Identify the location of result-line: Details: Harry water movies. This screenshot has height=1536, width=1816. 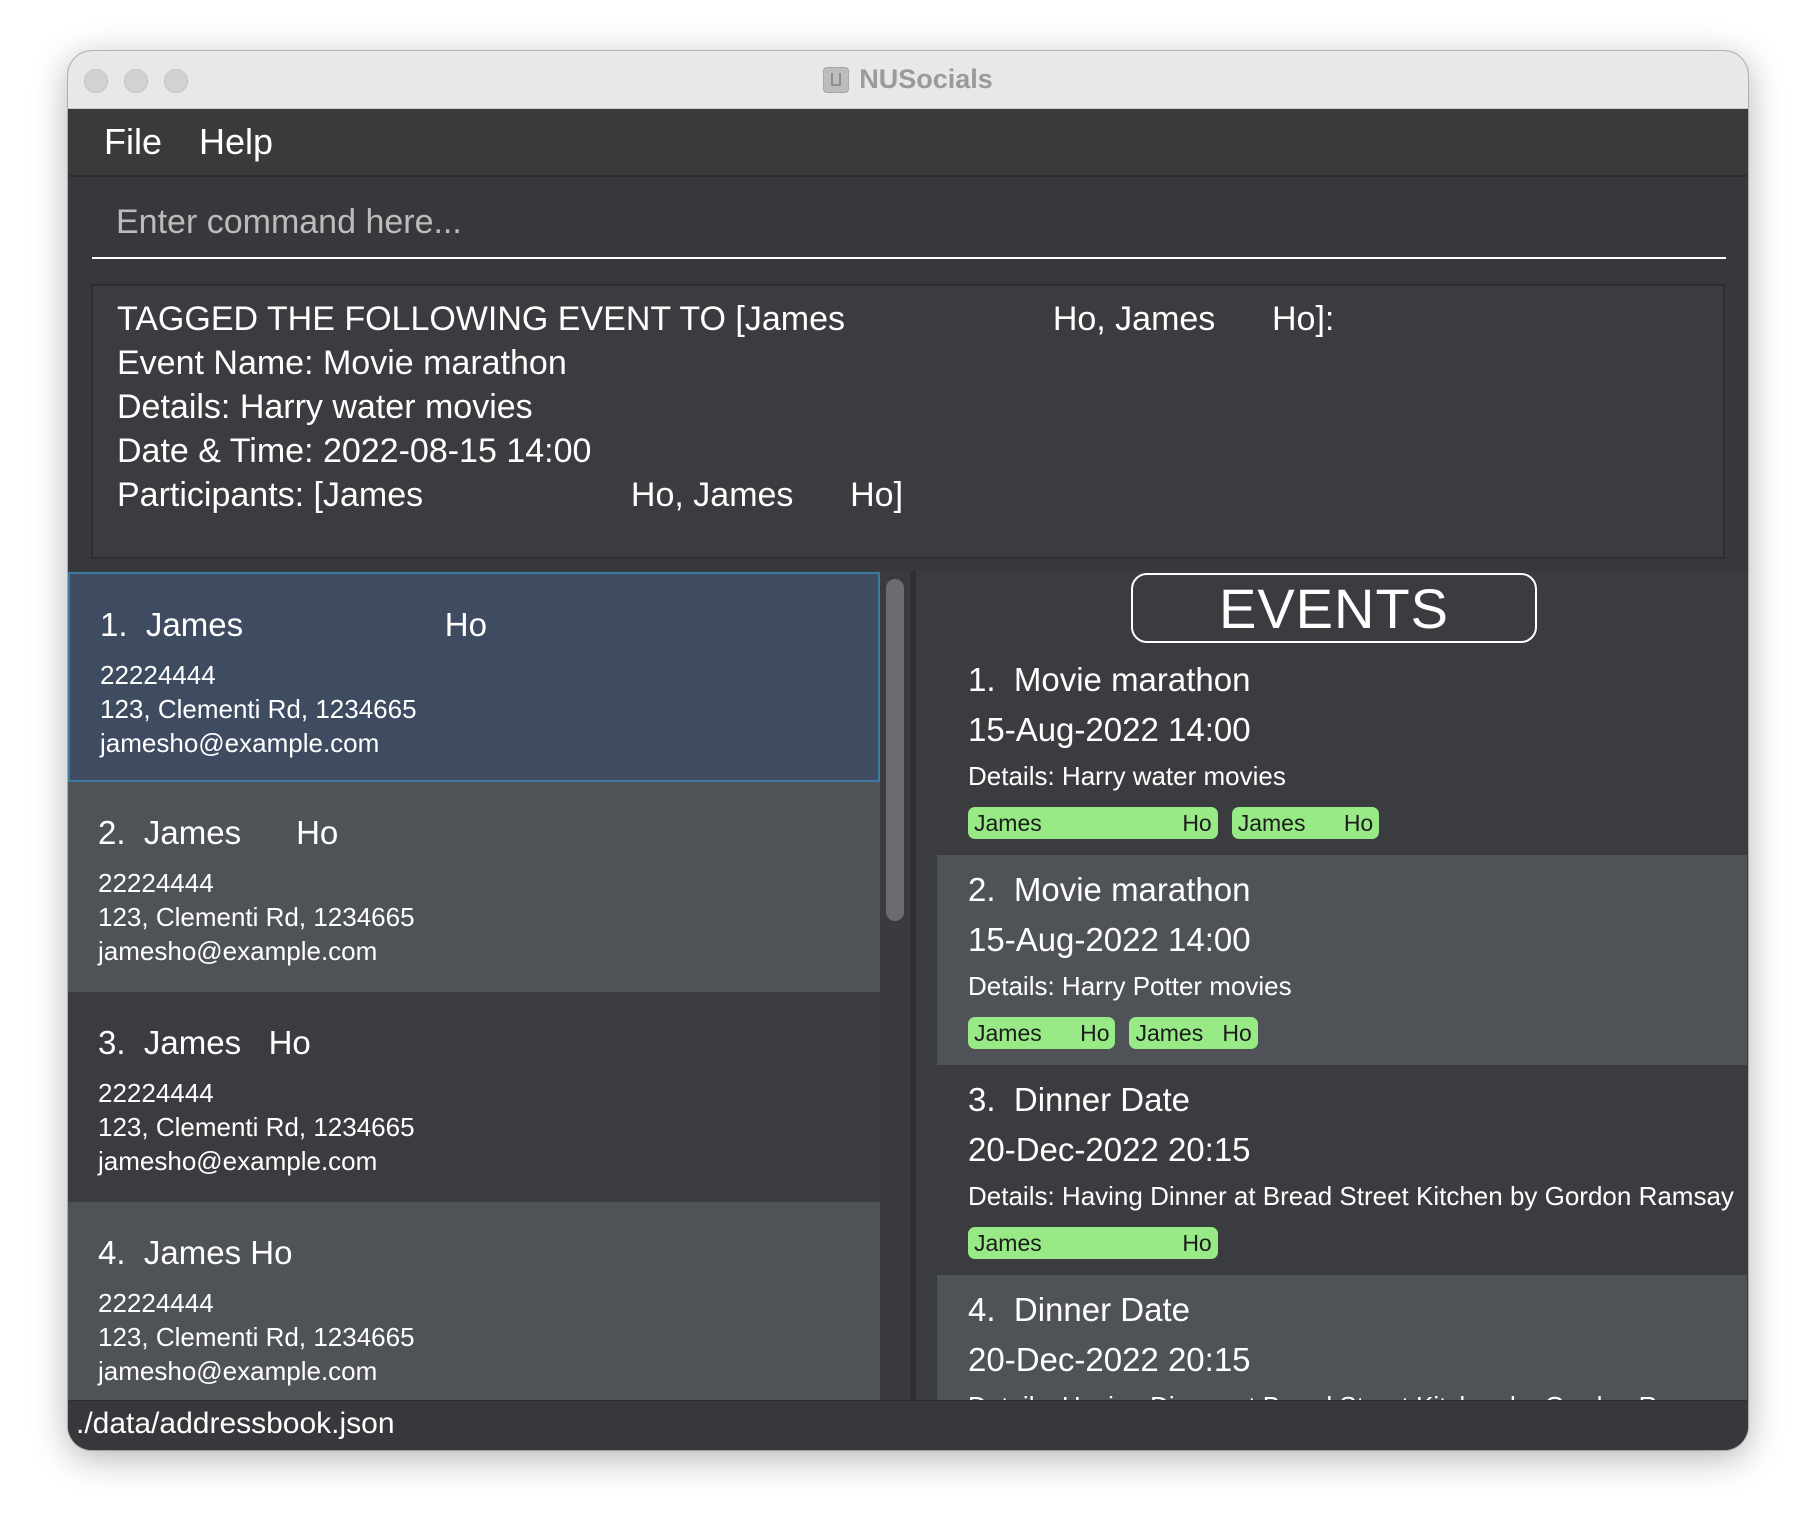
(325, 407).